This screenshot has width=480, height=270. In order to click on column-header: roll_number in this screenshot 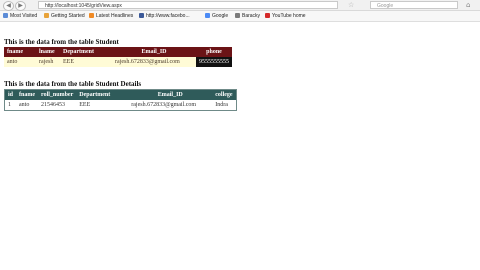, I will do `click(57, 94)`.